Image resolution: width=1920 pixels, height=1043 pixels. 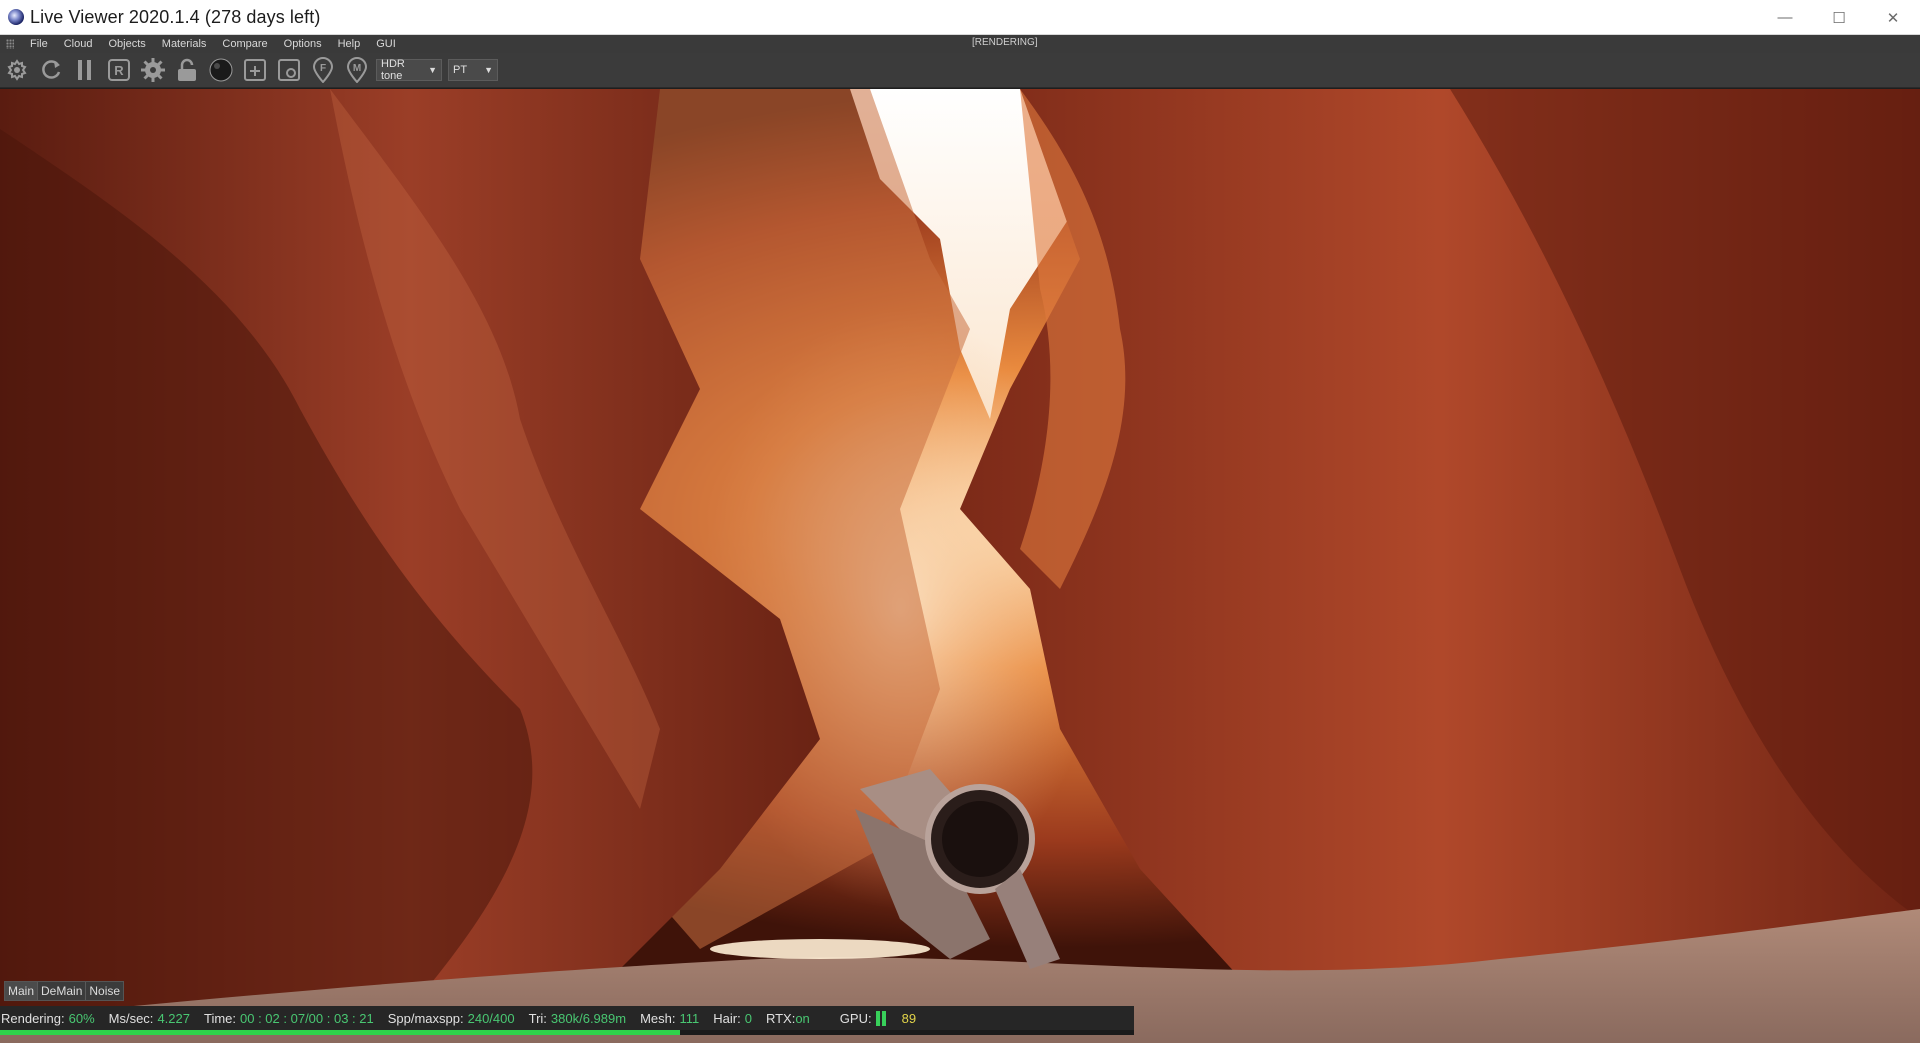 I want to click on focus-picker-label: F, so click(x=323, y=68).